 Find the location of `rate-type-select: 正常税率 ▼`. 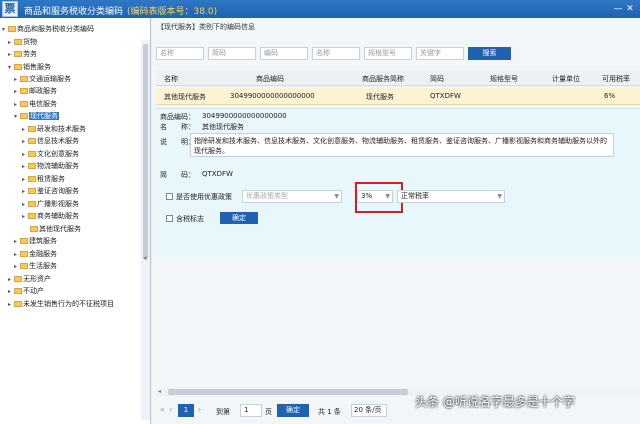

rate-type-select: 正常税率 ▼ is located at coordinates (451, 196).